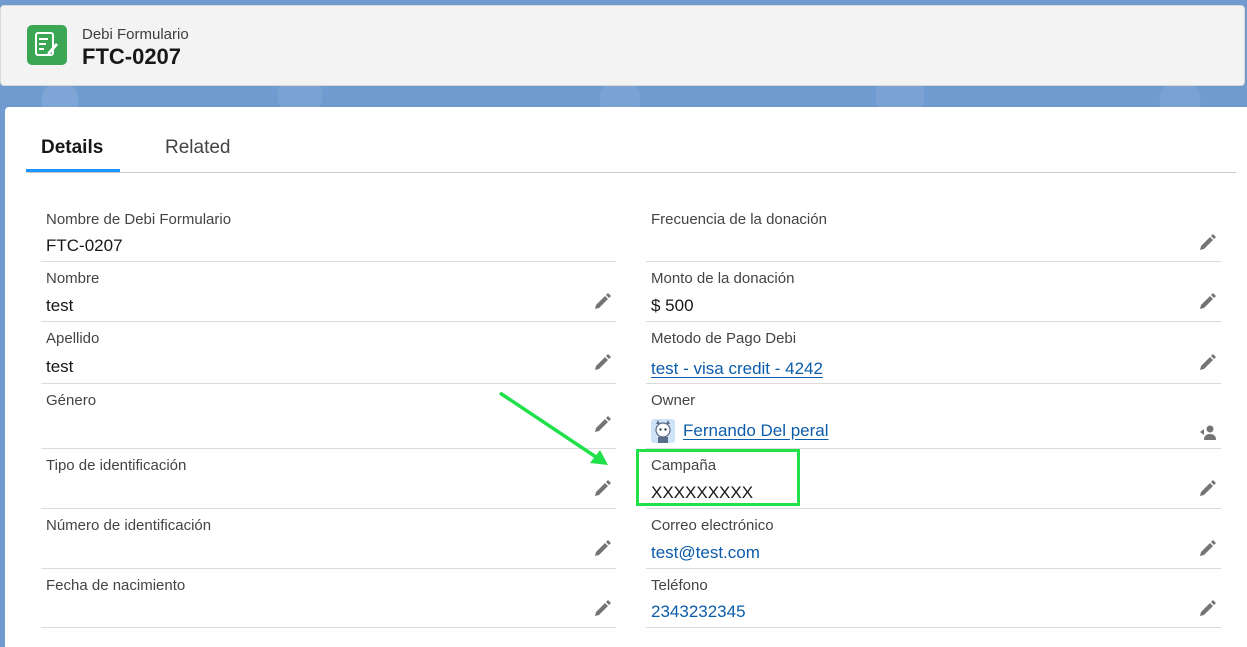  I want to click on field-label: Nombre, so click(73, 278).